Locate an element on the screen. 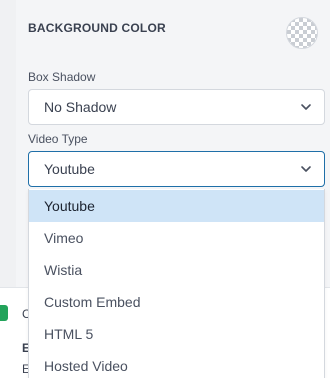  video-type-select: Youtube is located at coordinates (176, 169).